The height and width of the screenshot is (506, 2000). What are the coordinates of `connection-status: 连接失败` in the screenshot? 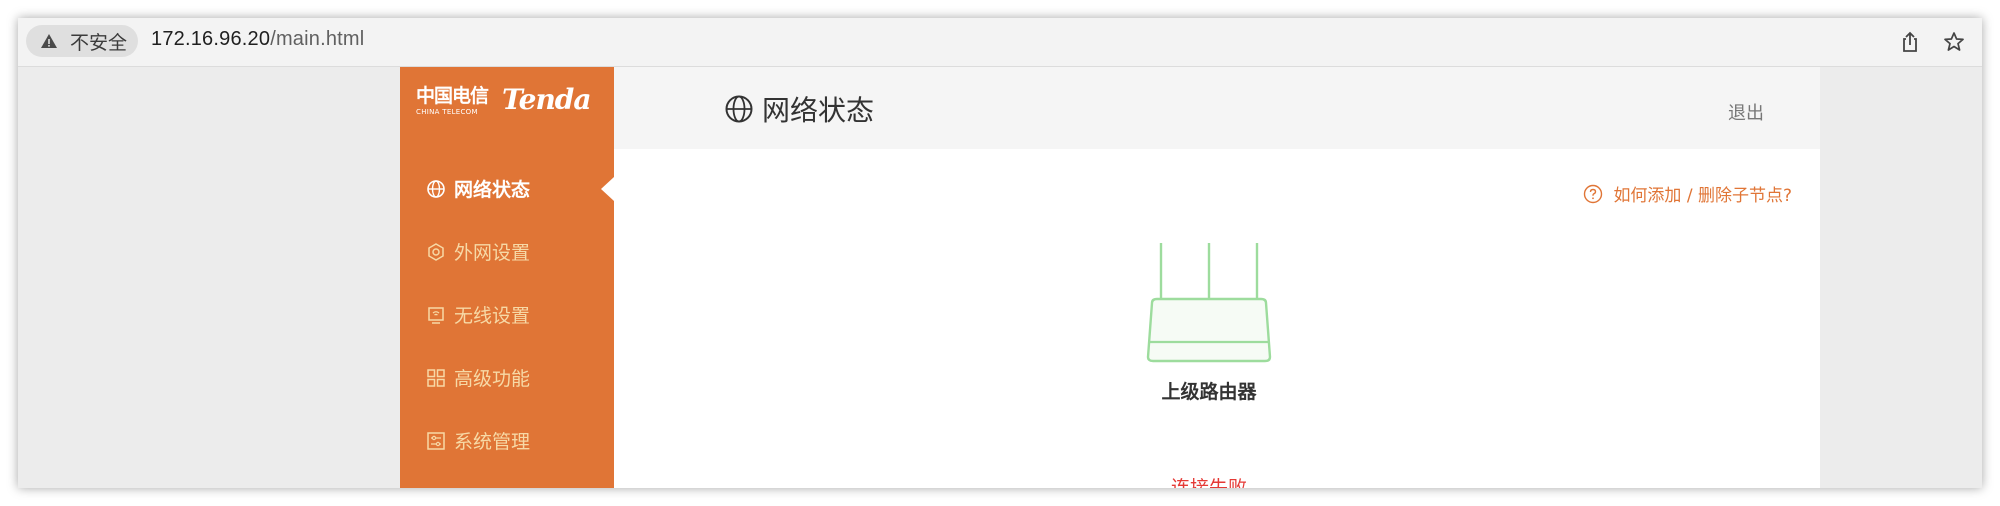 It's located at (1208, 482).